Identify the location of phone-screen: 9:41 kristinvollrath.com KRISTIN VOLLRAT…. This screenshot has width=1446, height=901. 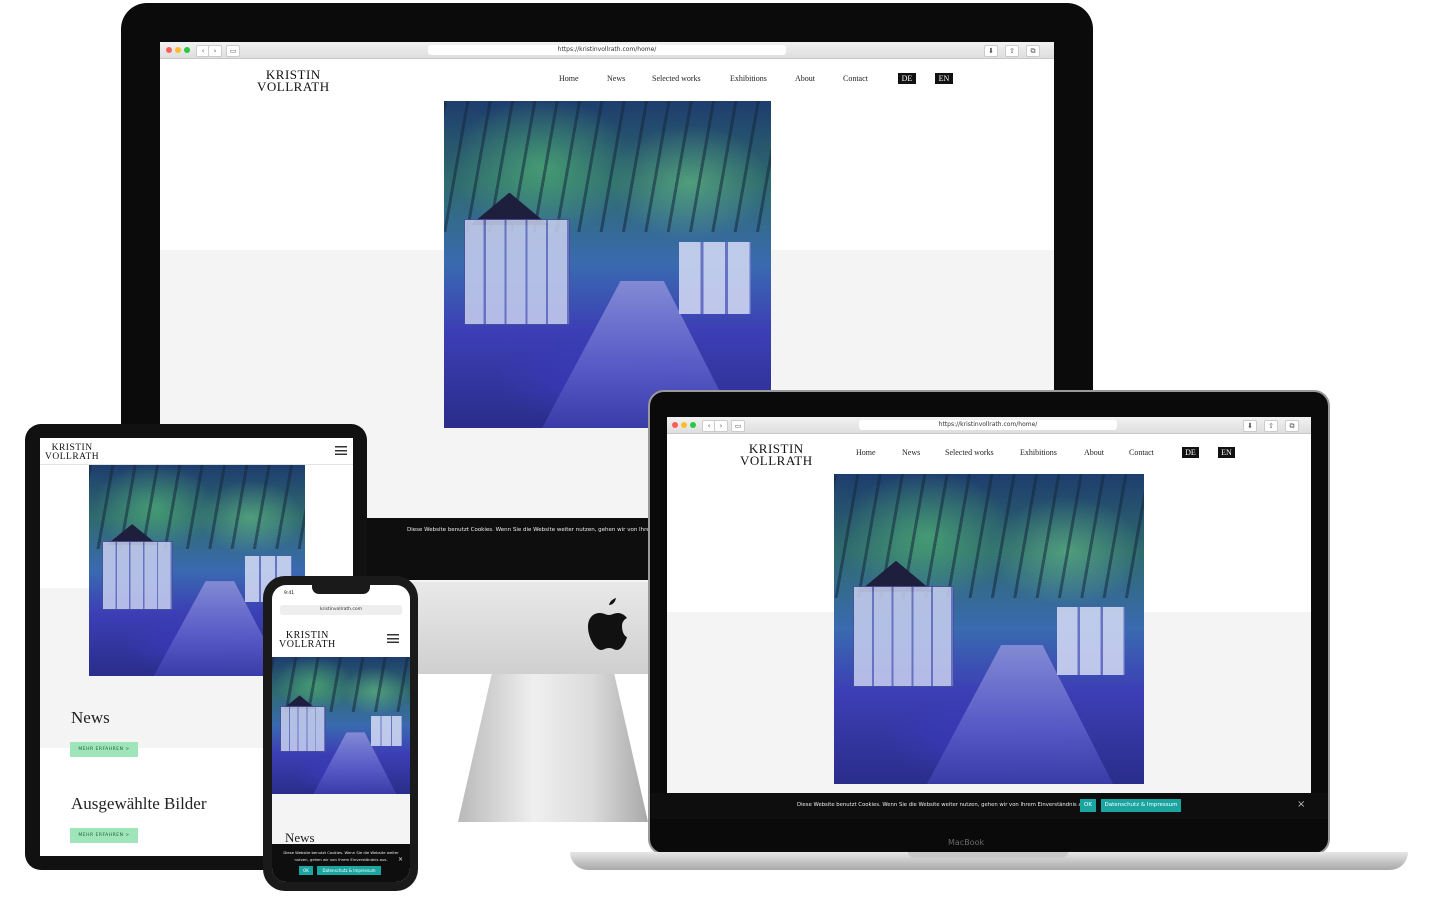
(341, 733).